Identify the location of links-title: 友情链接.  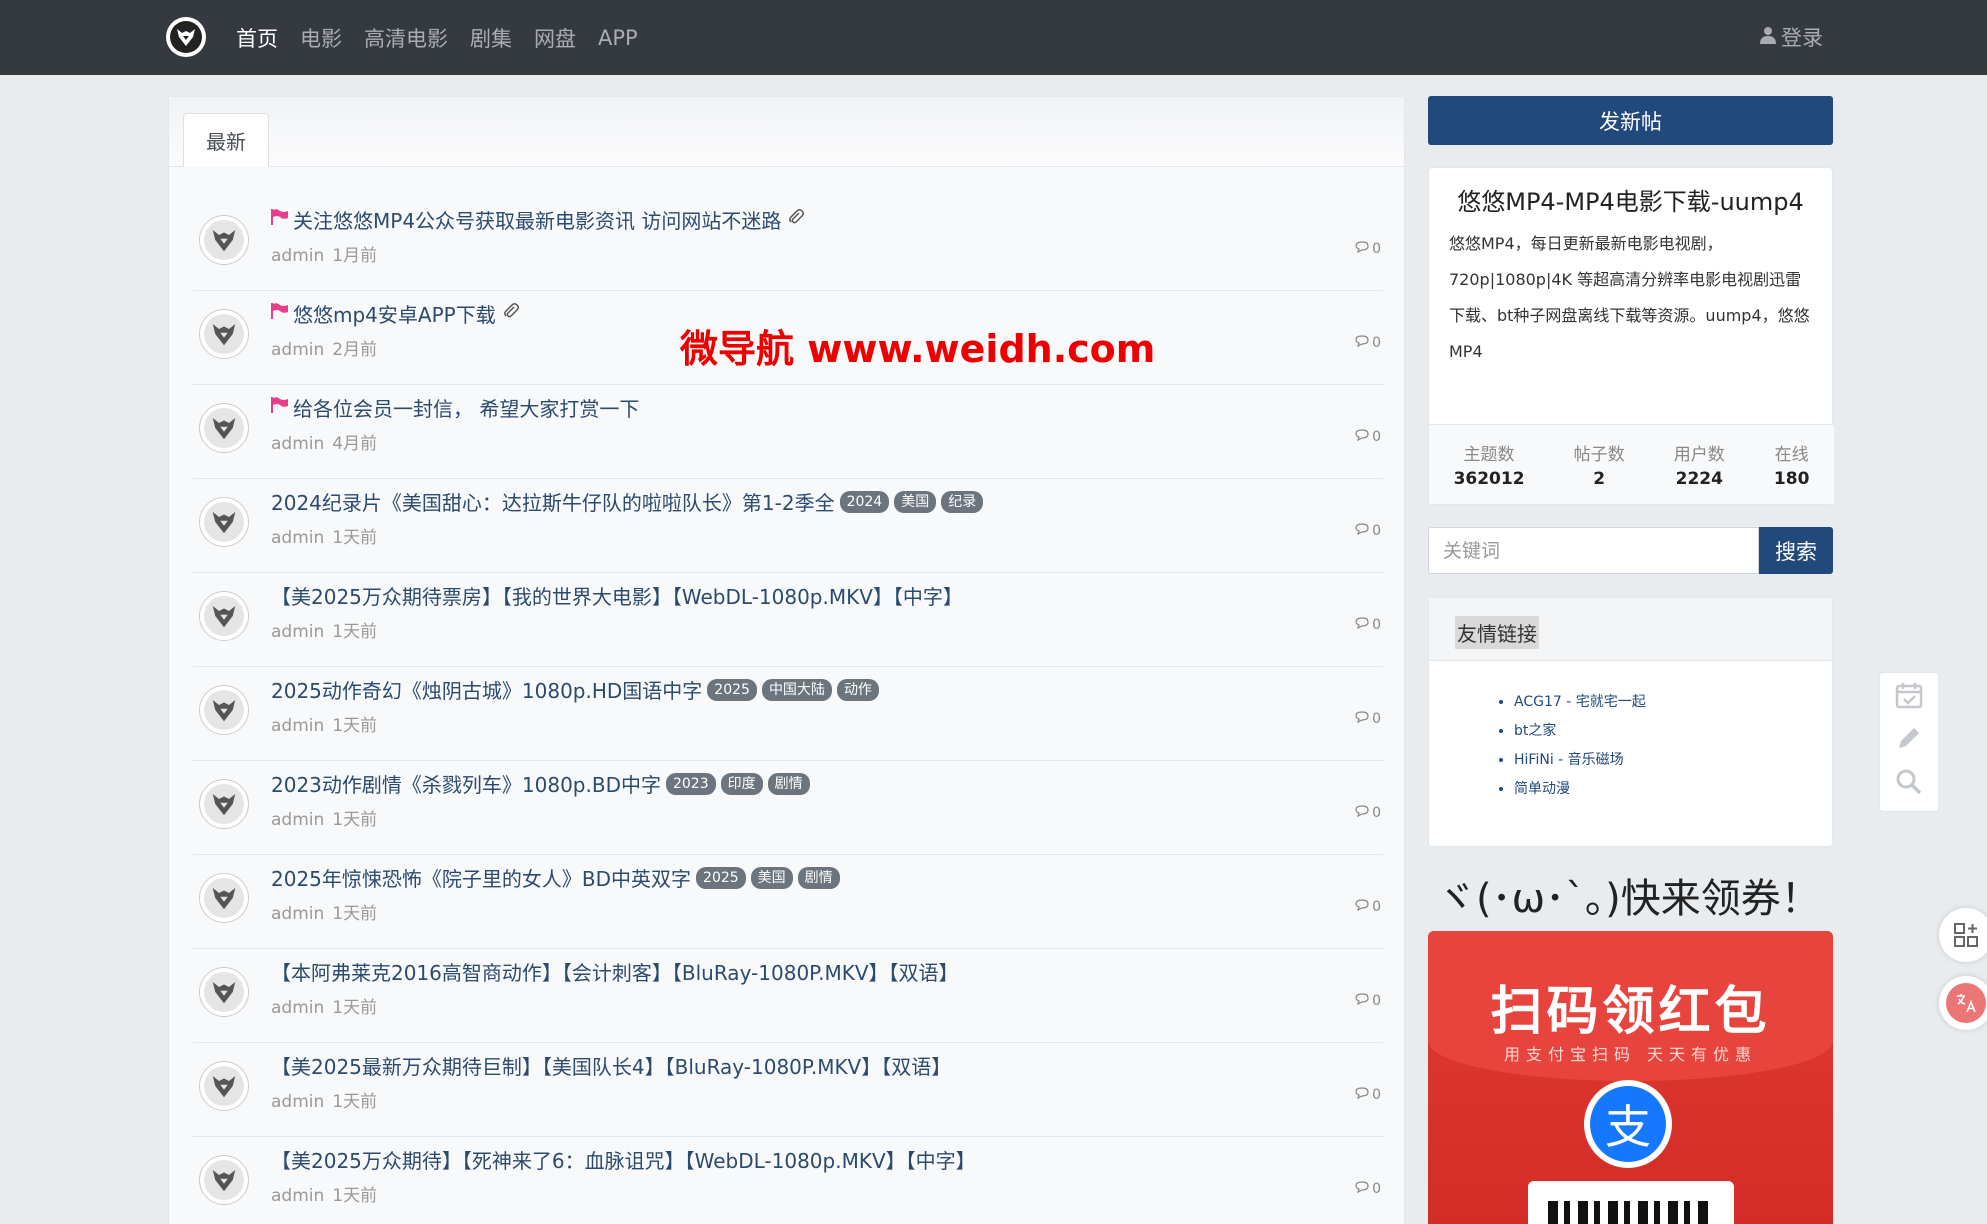
(1497, 632).